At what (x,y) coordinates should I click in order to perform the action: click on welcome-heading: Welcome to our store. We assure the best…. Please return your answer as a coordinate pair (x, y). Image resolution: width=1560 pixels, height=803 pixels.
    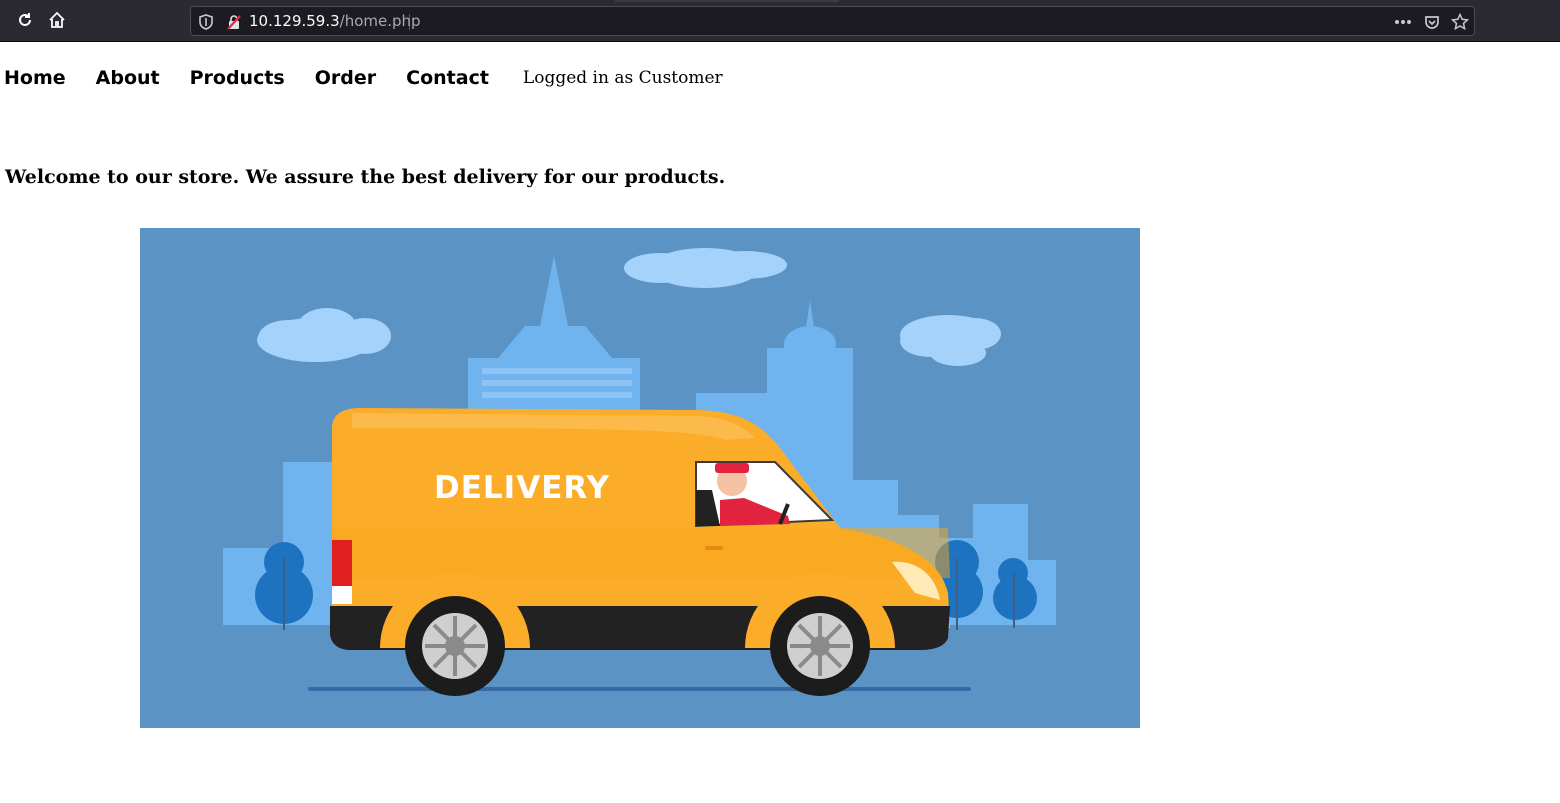
    Looking at the image, I should click on (365, 177).